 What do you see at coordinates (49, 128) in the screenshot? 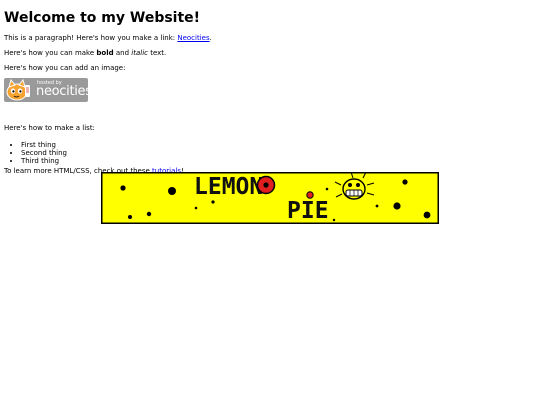
I see `paragraph-list: Here's how to make a list:` at bounding box center [49, 128].